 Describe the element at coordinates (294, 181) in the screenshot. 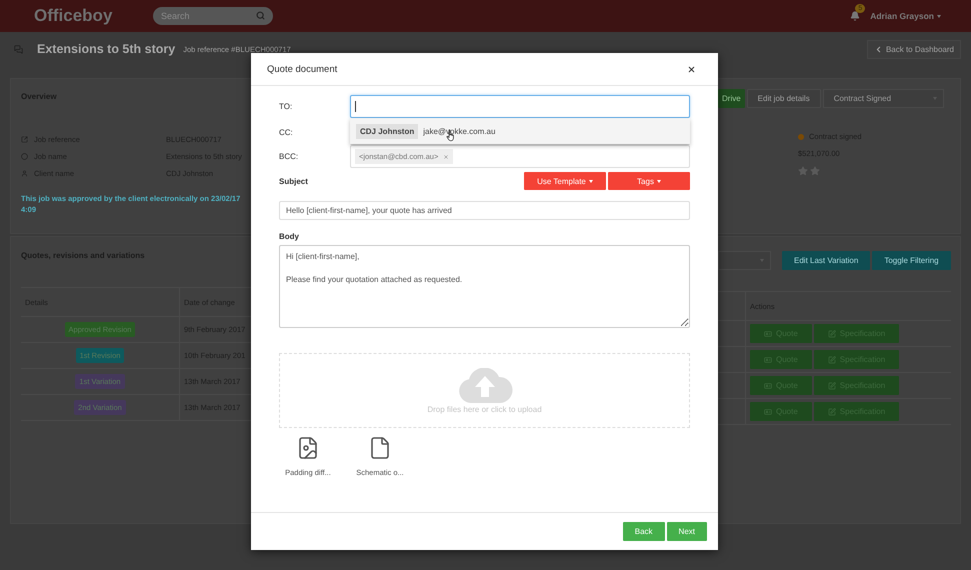

I see `field-label: Subject` at that location.